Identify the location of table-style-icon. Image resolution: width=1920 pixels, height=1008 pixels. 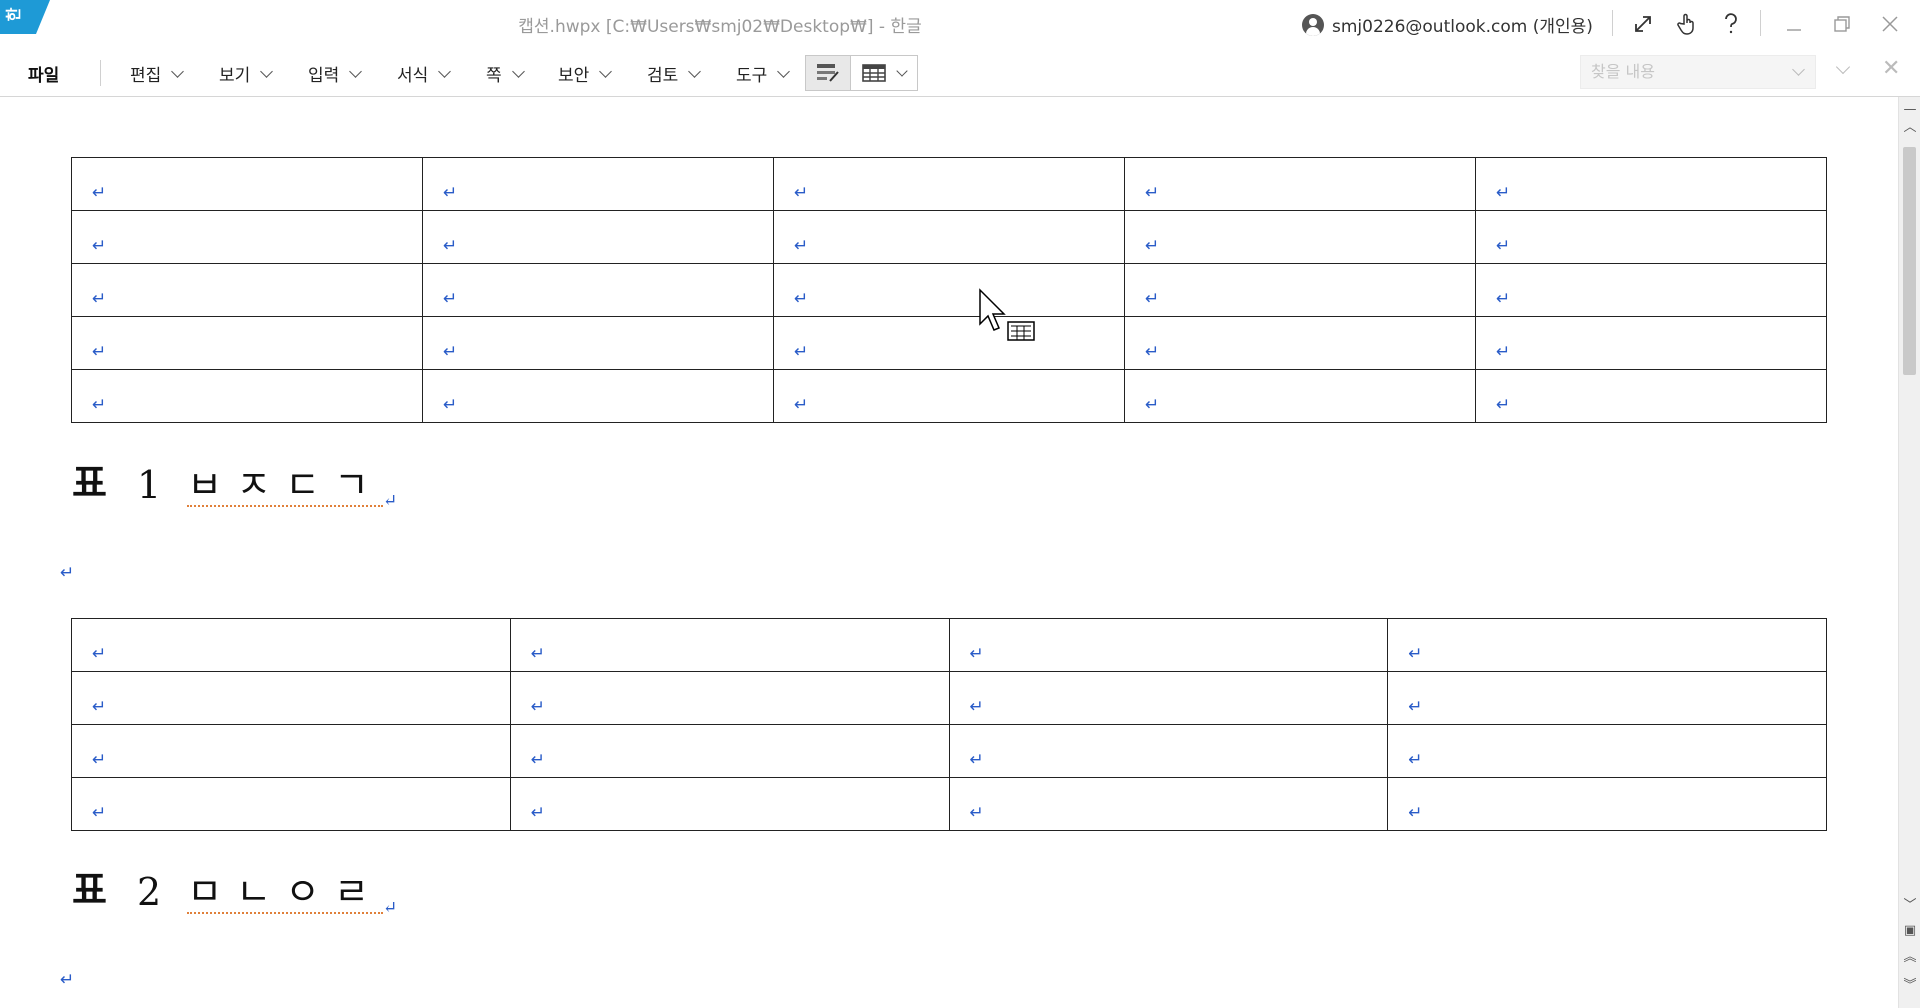
(828, 73).